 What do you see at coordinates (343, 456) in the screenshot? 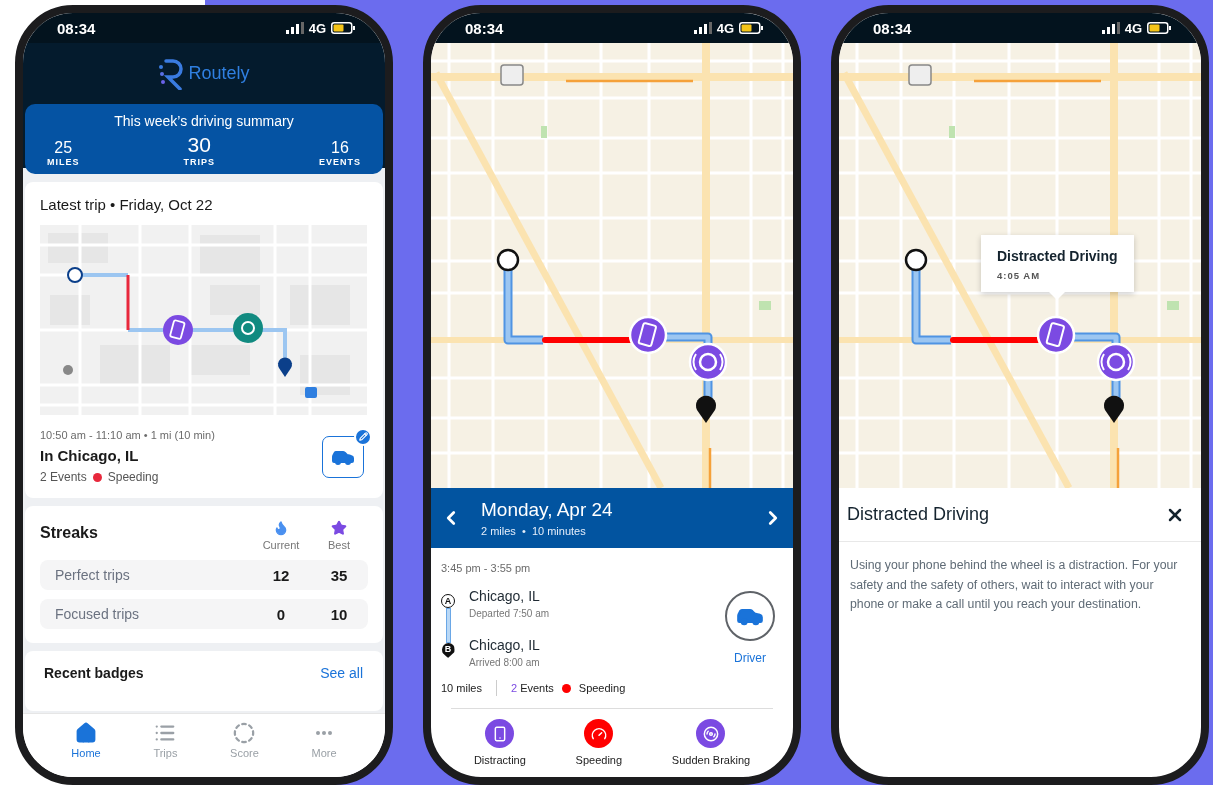
I see `vehicle-button` at bounding box center [343, 456].